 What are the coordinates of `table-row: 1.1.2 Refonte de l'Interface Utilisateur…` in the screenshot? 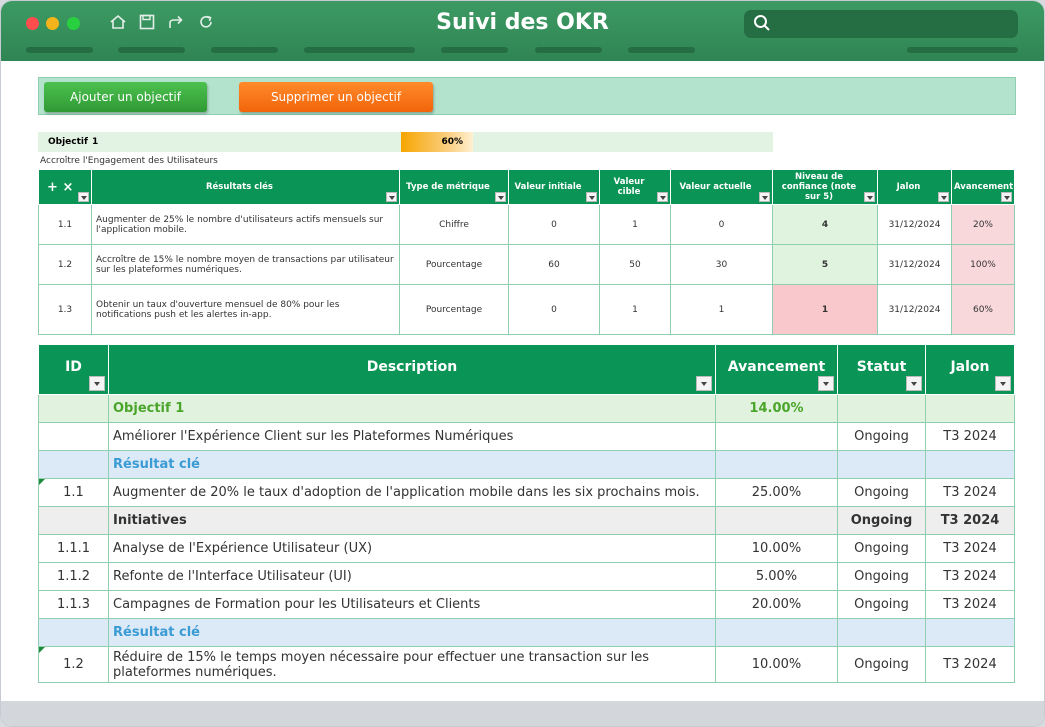 It's located at (526, 576).